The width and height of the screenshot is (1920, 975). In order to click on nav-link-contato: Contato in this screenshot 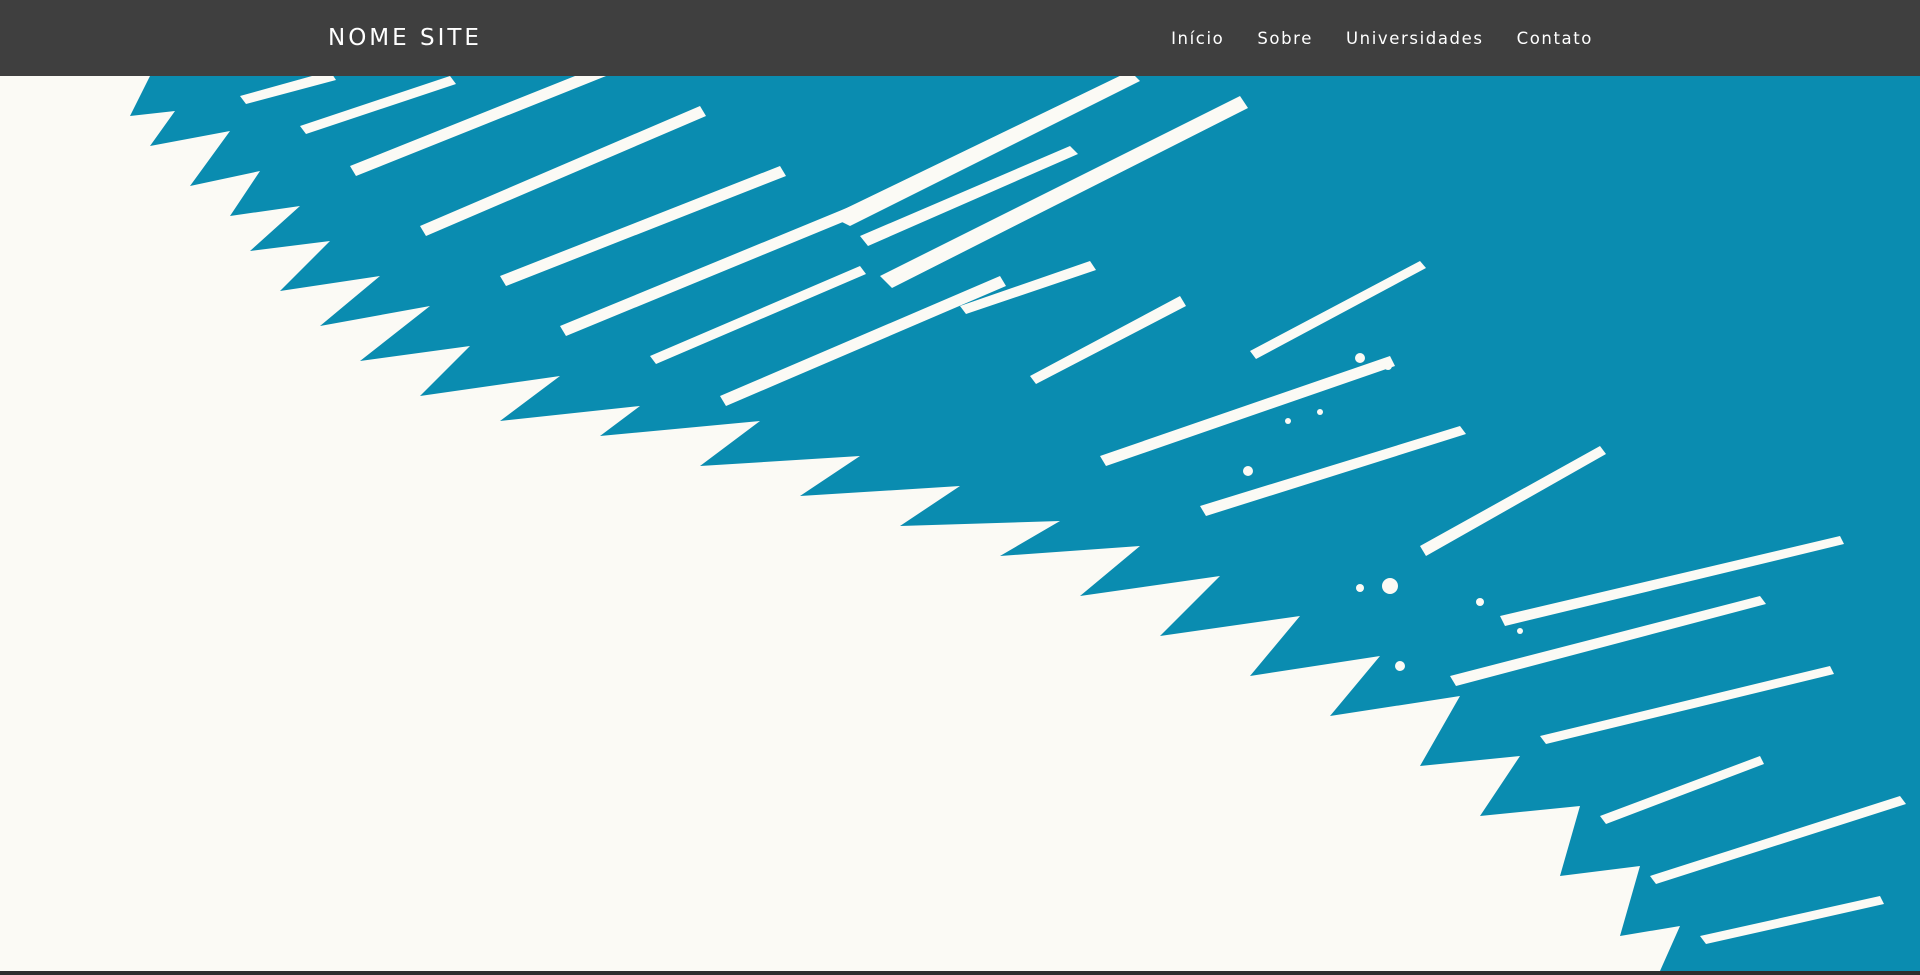, I will do `click(1555, 38)`.